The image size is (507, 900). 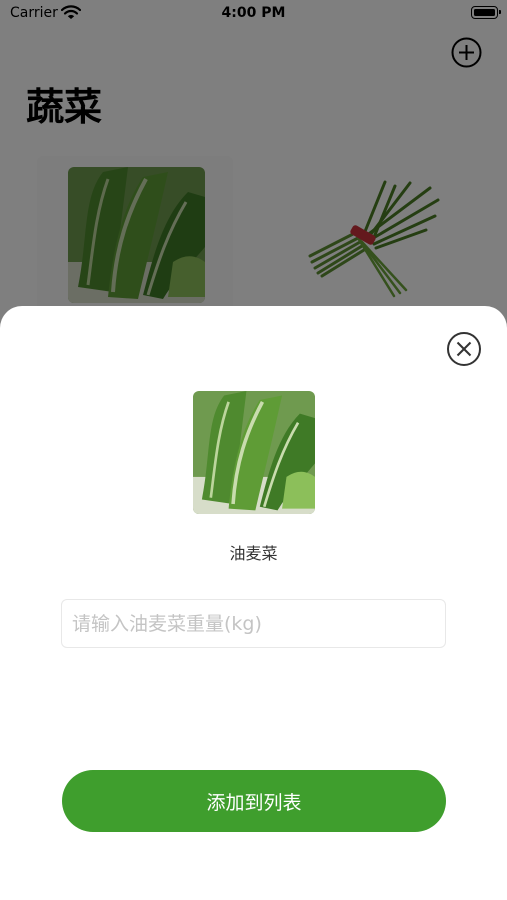 I want to click on close-icon, so click(x=464, y=349).